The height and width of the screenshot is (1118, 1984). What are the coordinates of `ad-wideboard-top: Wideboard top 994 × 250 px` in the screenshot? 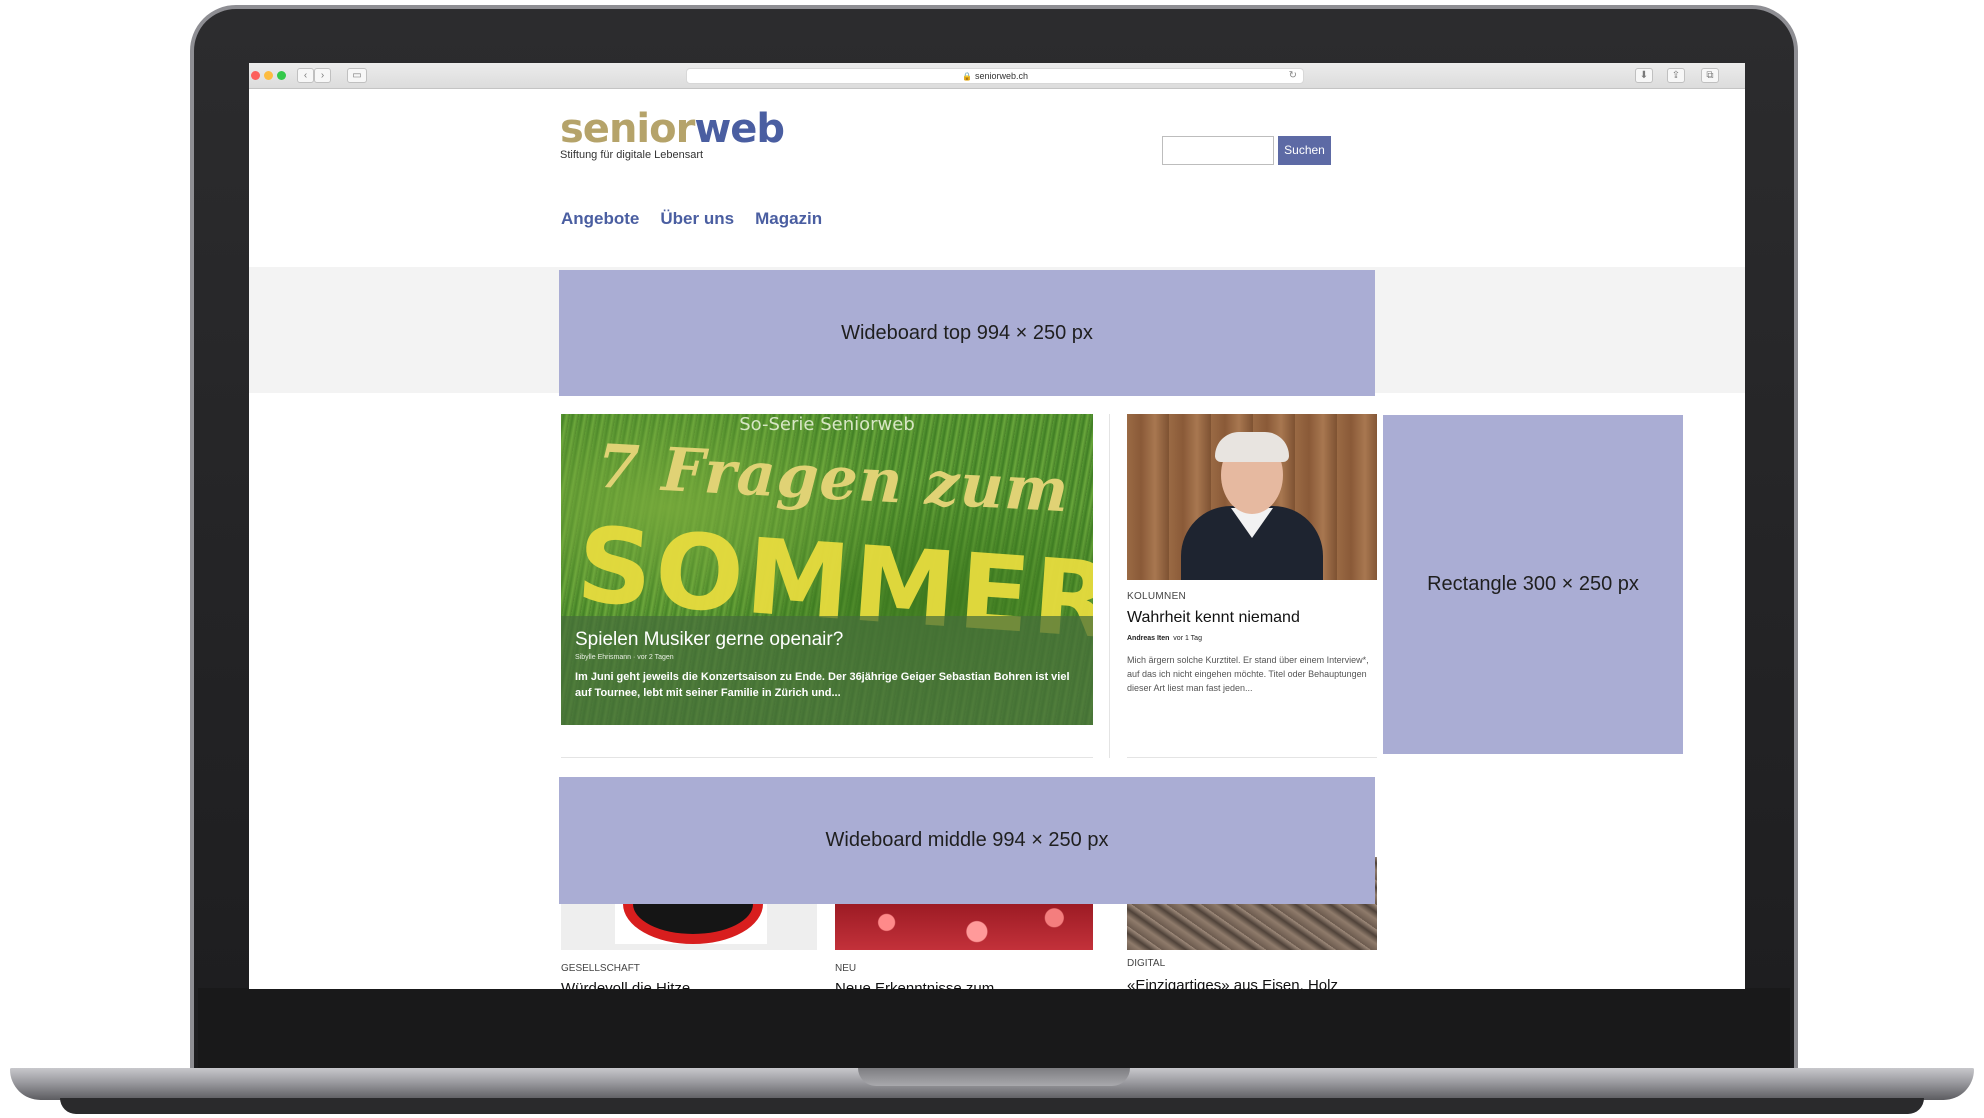 It's located at (967, 333).